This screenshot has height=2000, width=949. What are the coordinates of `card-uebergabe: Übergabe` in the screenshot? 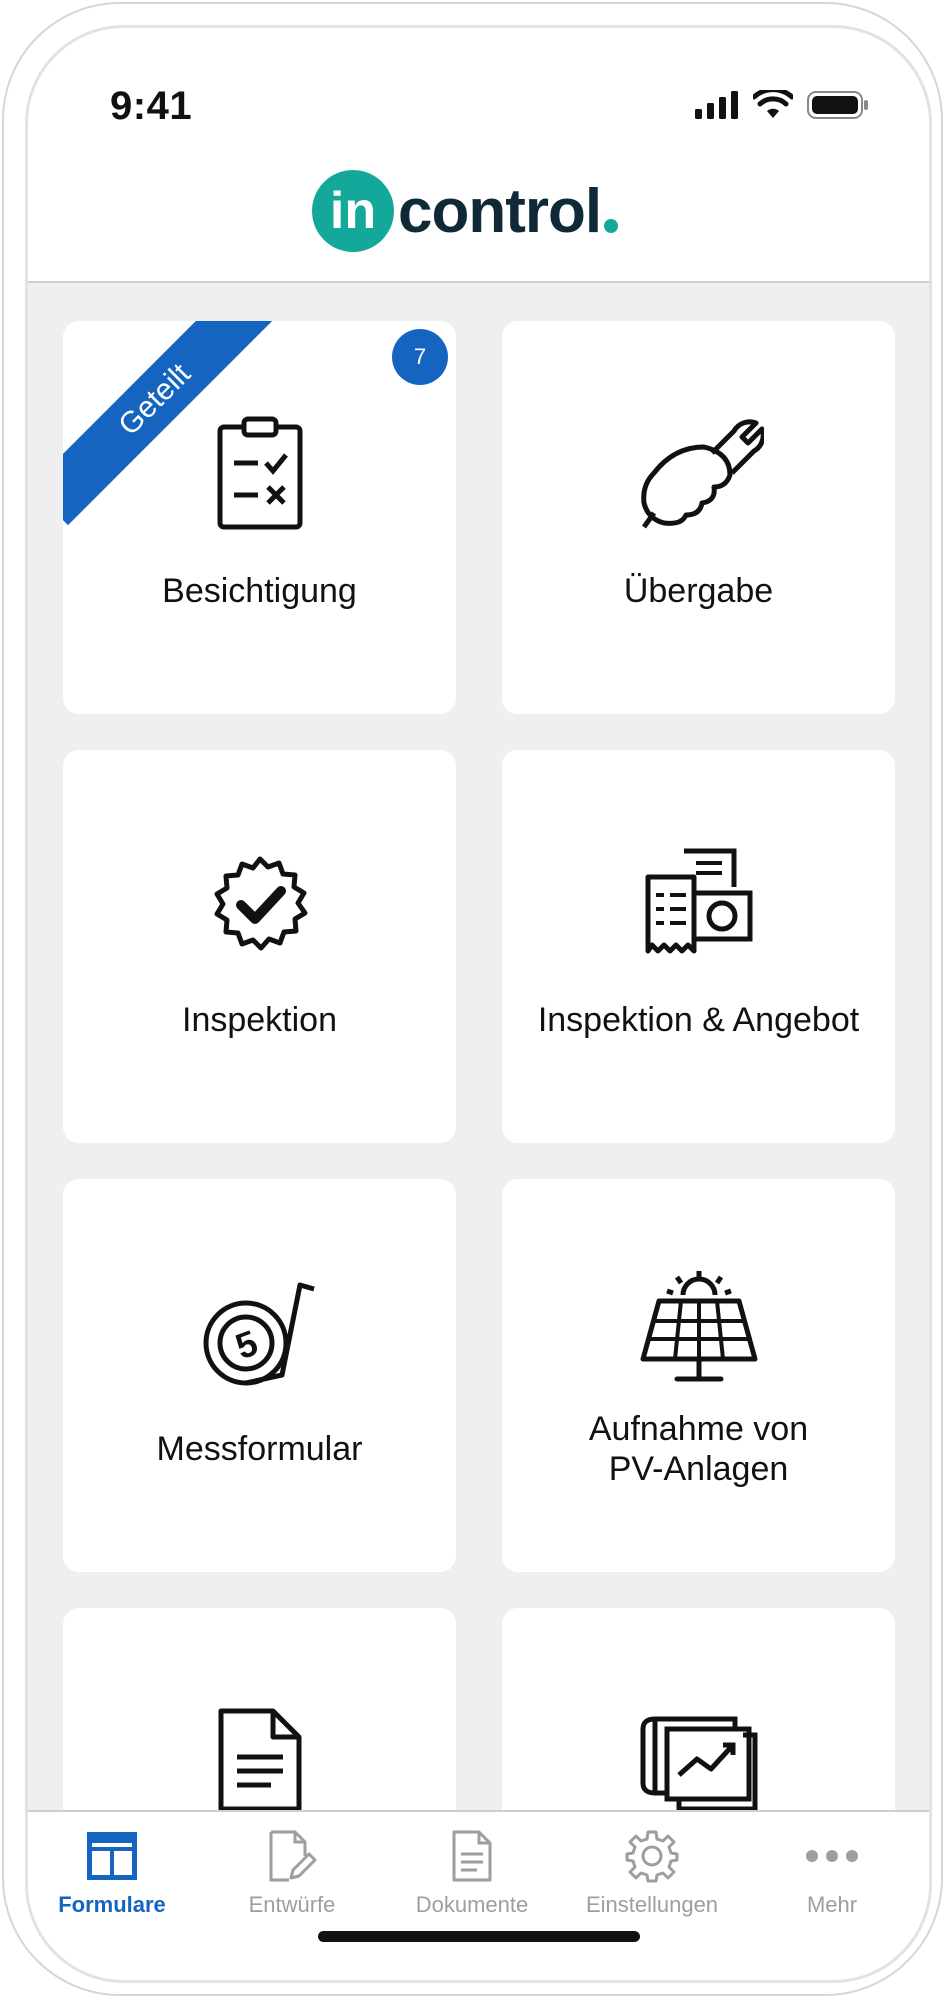 It's located at (698, 517).